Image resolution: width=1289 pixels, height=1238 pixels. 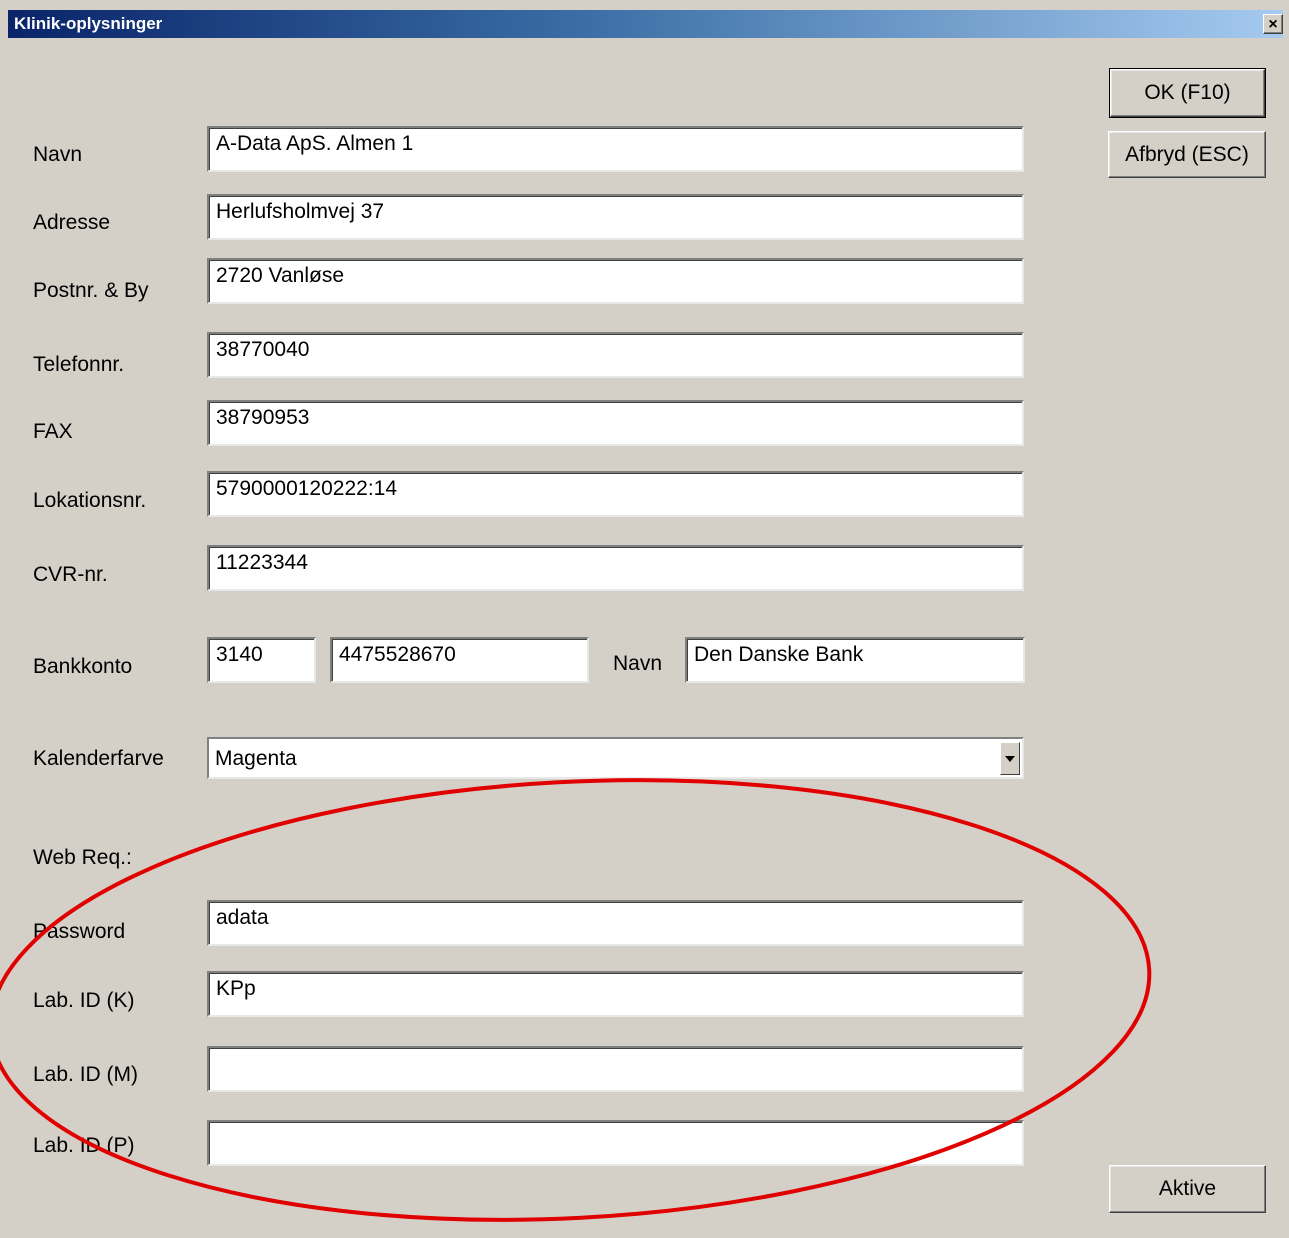 What do you see at coordinates (615, 1069) in the screenshot?
I see `lab-id-m-field` at bounding box center [615, 1069].